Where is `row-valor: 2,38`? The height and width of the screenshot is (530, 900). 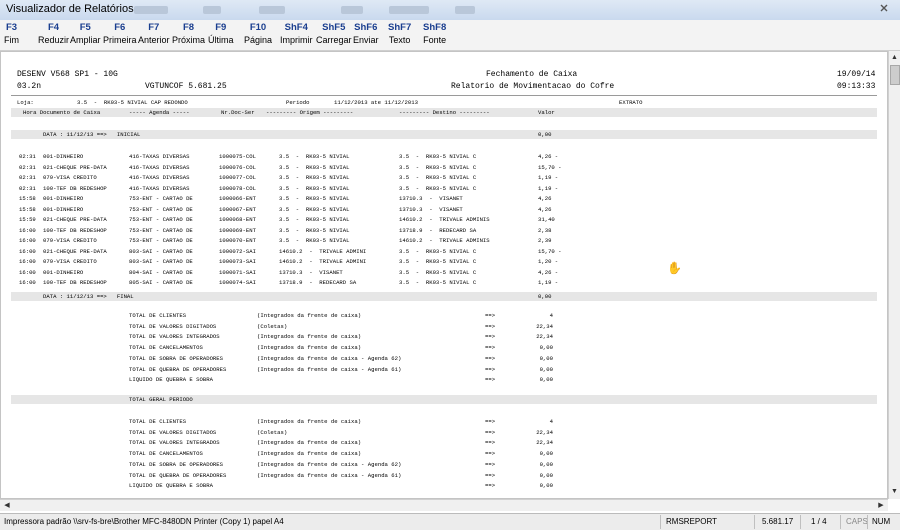 row-valor: 2,38 is located at coordinates (545, 230).